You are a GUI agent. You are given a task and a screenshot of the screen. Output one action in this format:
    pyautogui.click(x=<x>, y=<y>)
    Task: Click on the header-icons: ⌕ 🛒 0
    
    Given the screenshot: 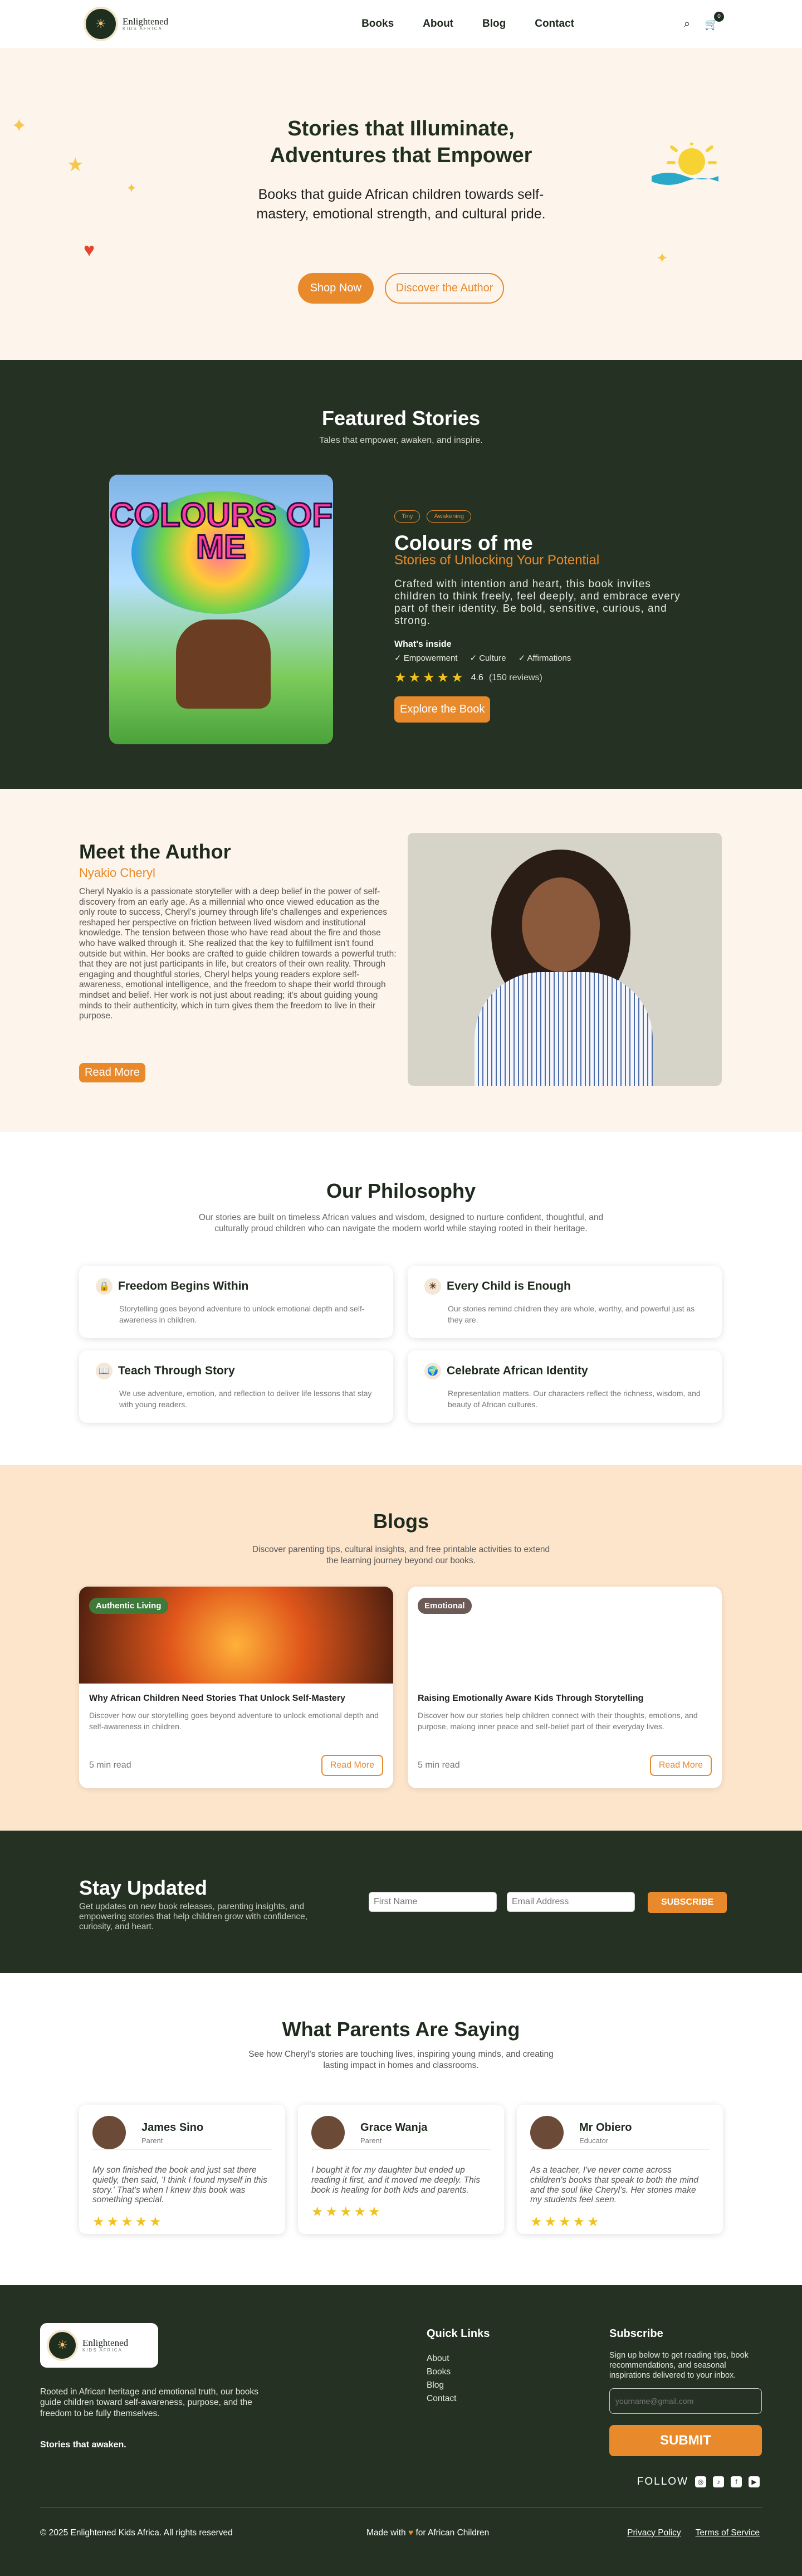 What is the action you would take?
    pyautogui.click(x=704, y=21)
    